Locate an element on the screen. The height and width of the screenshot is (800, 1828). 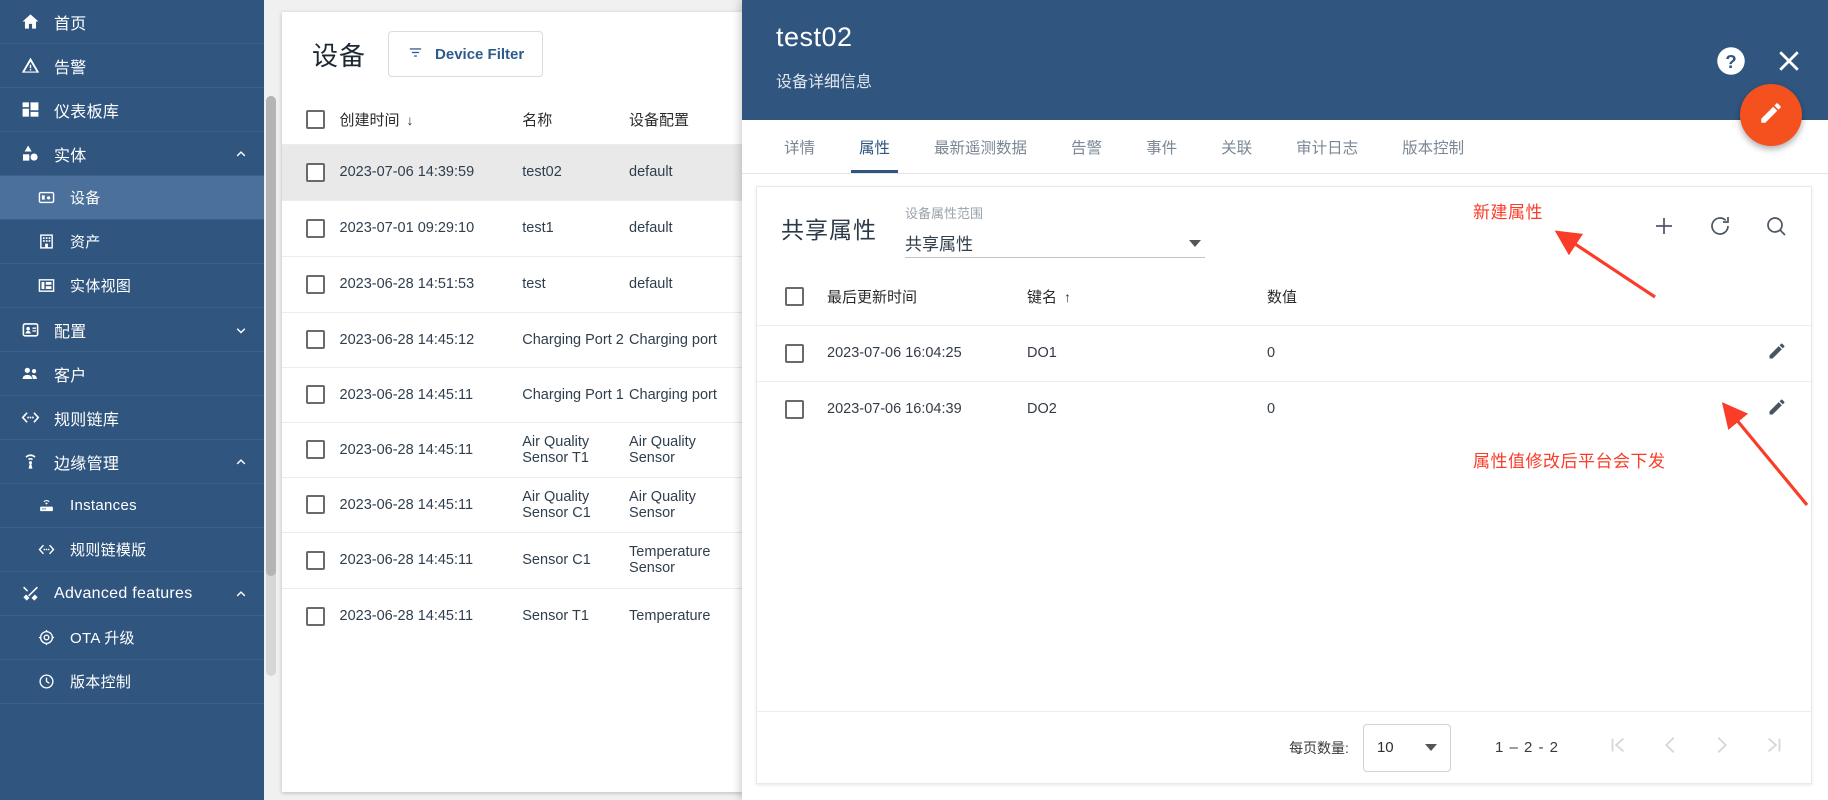
entityview-icon is located at coordinates (46, 286).